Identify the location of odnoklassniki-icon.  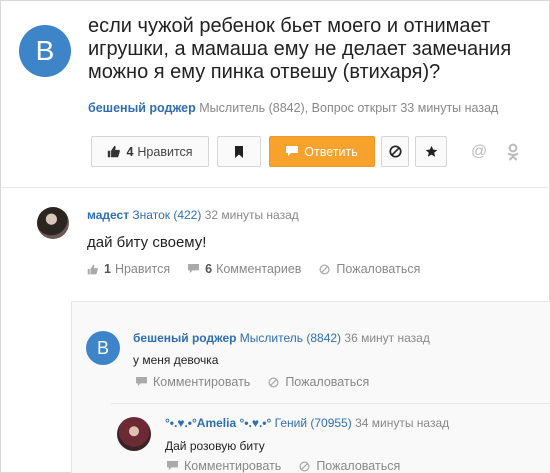
(513, 152).